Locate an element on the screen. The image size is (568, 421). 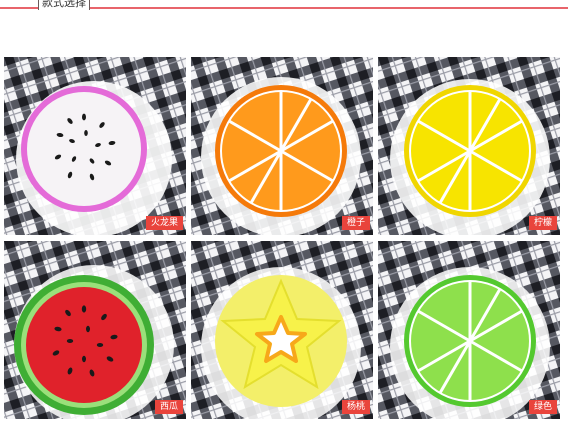
style-option-dragon-fruit: 火龙果 is located at coordinates (95, 146).